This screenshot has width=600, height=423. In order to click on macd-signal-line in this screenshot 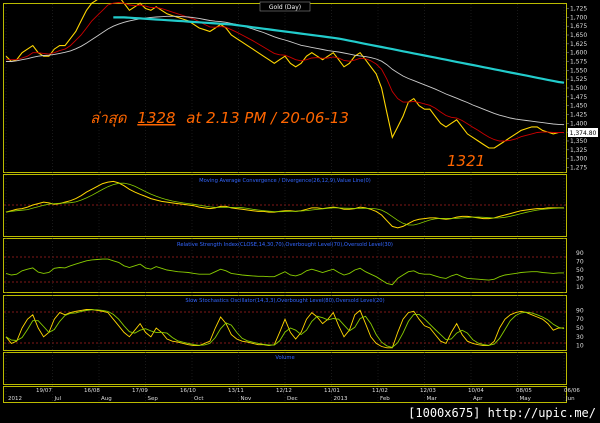, I will do `click(285, 204)`.